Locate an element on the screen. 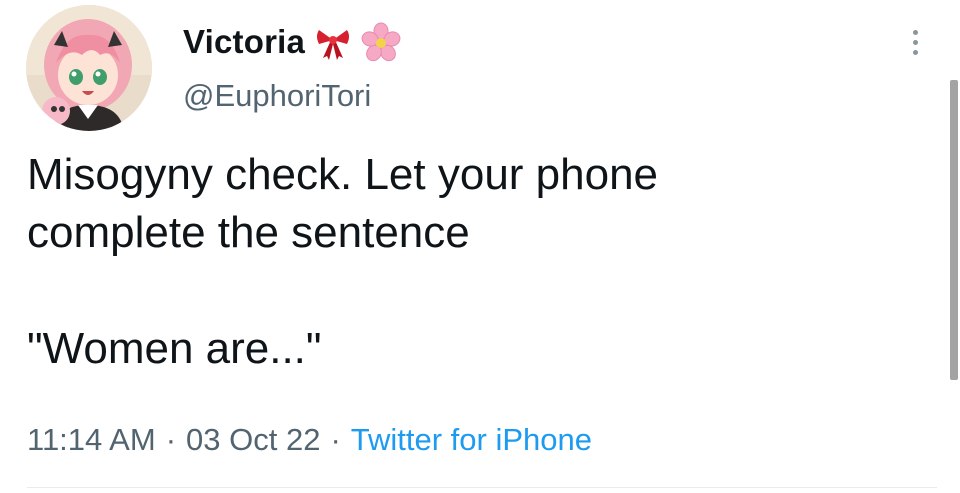 The width and height of the screenshot is (960, 493). author-handle: @EuphoriTori is located at coordinates (277, 96).